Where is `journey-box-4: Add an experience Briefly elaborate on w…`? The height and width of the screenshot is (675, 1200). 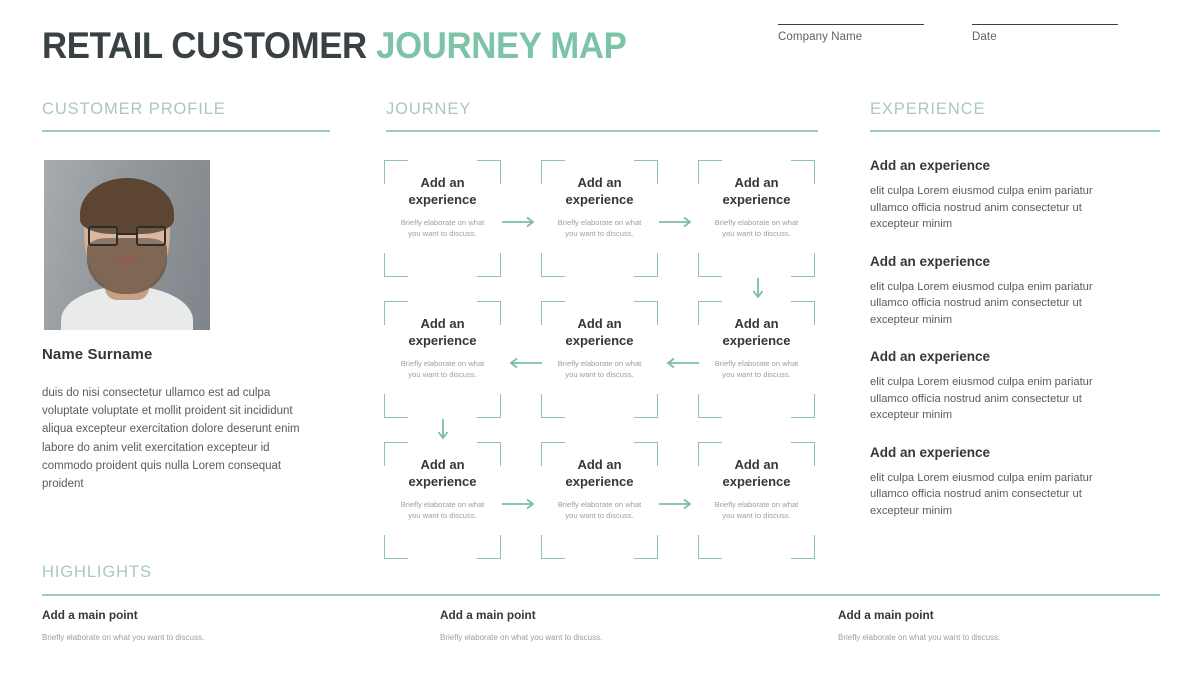
journey-box-4: Add an experience Briefly elaborate on w… is located at coordinates (756, 359).